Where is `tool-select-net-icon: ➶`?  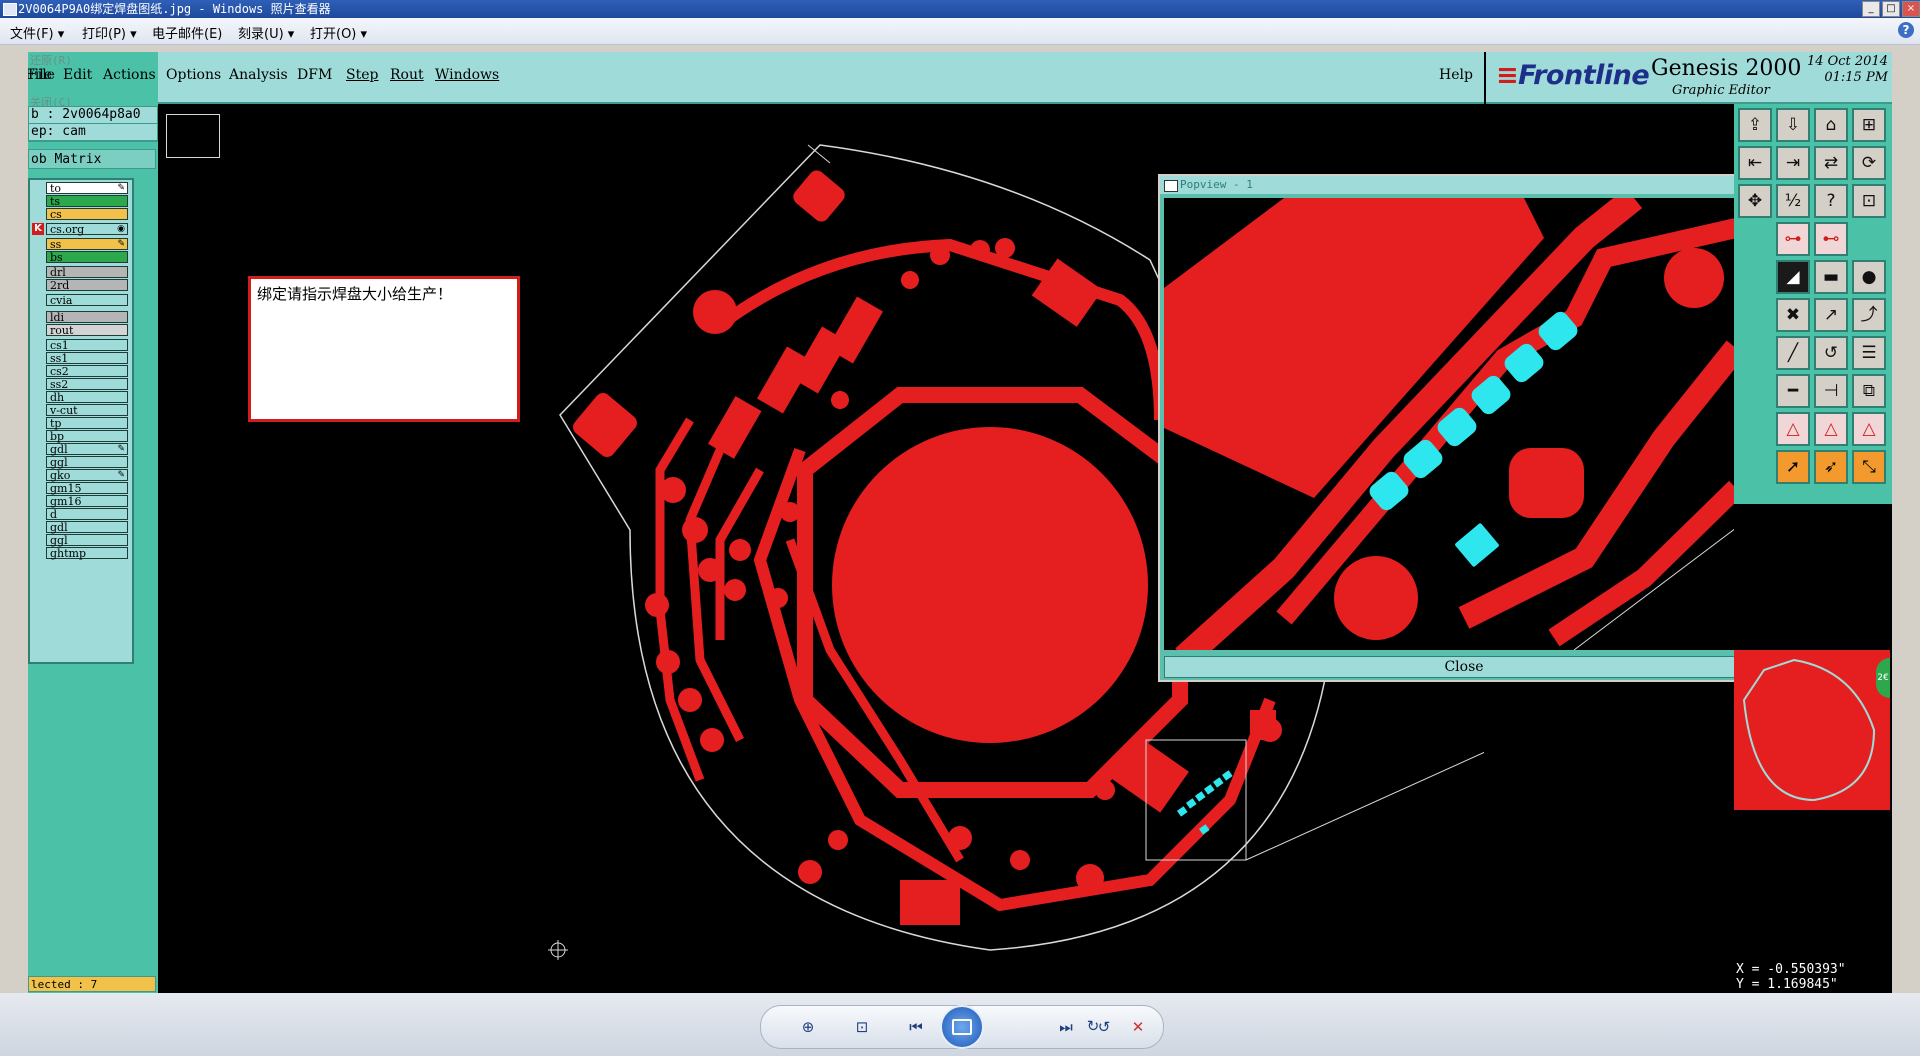
tool-select-net-icon: ➶ is located at coordinates (1831, 467).